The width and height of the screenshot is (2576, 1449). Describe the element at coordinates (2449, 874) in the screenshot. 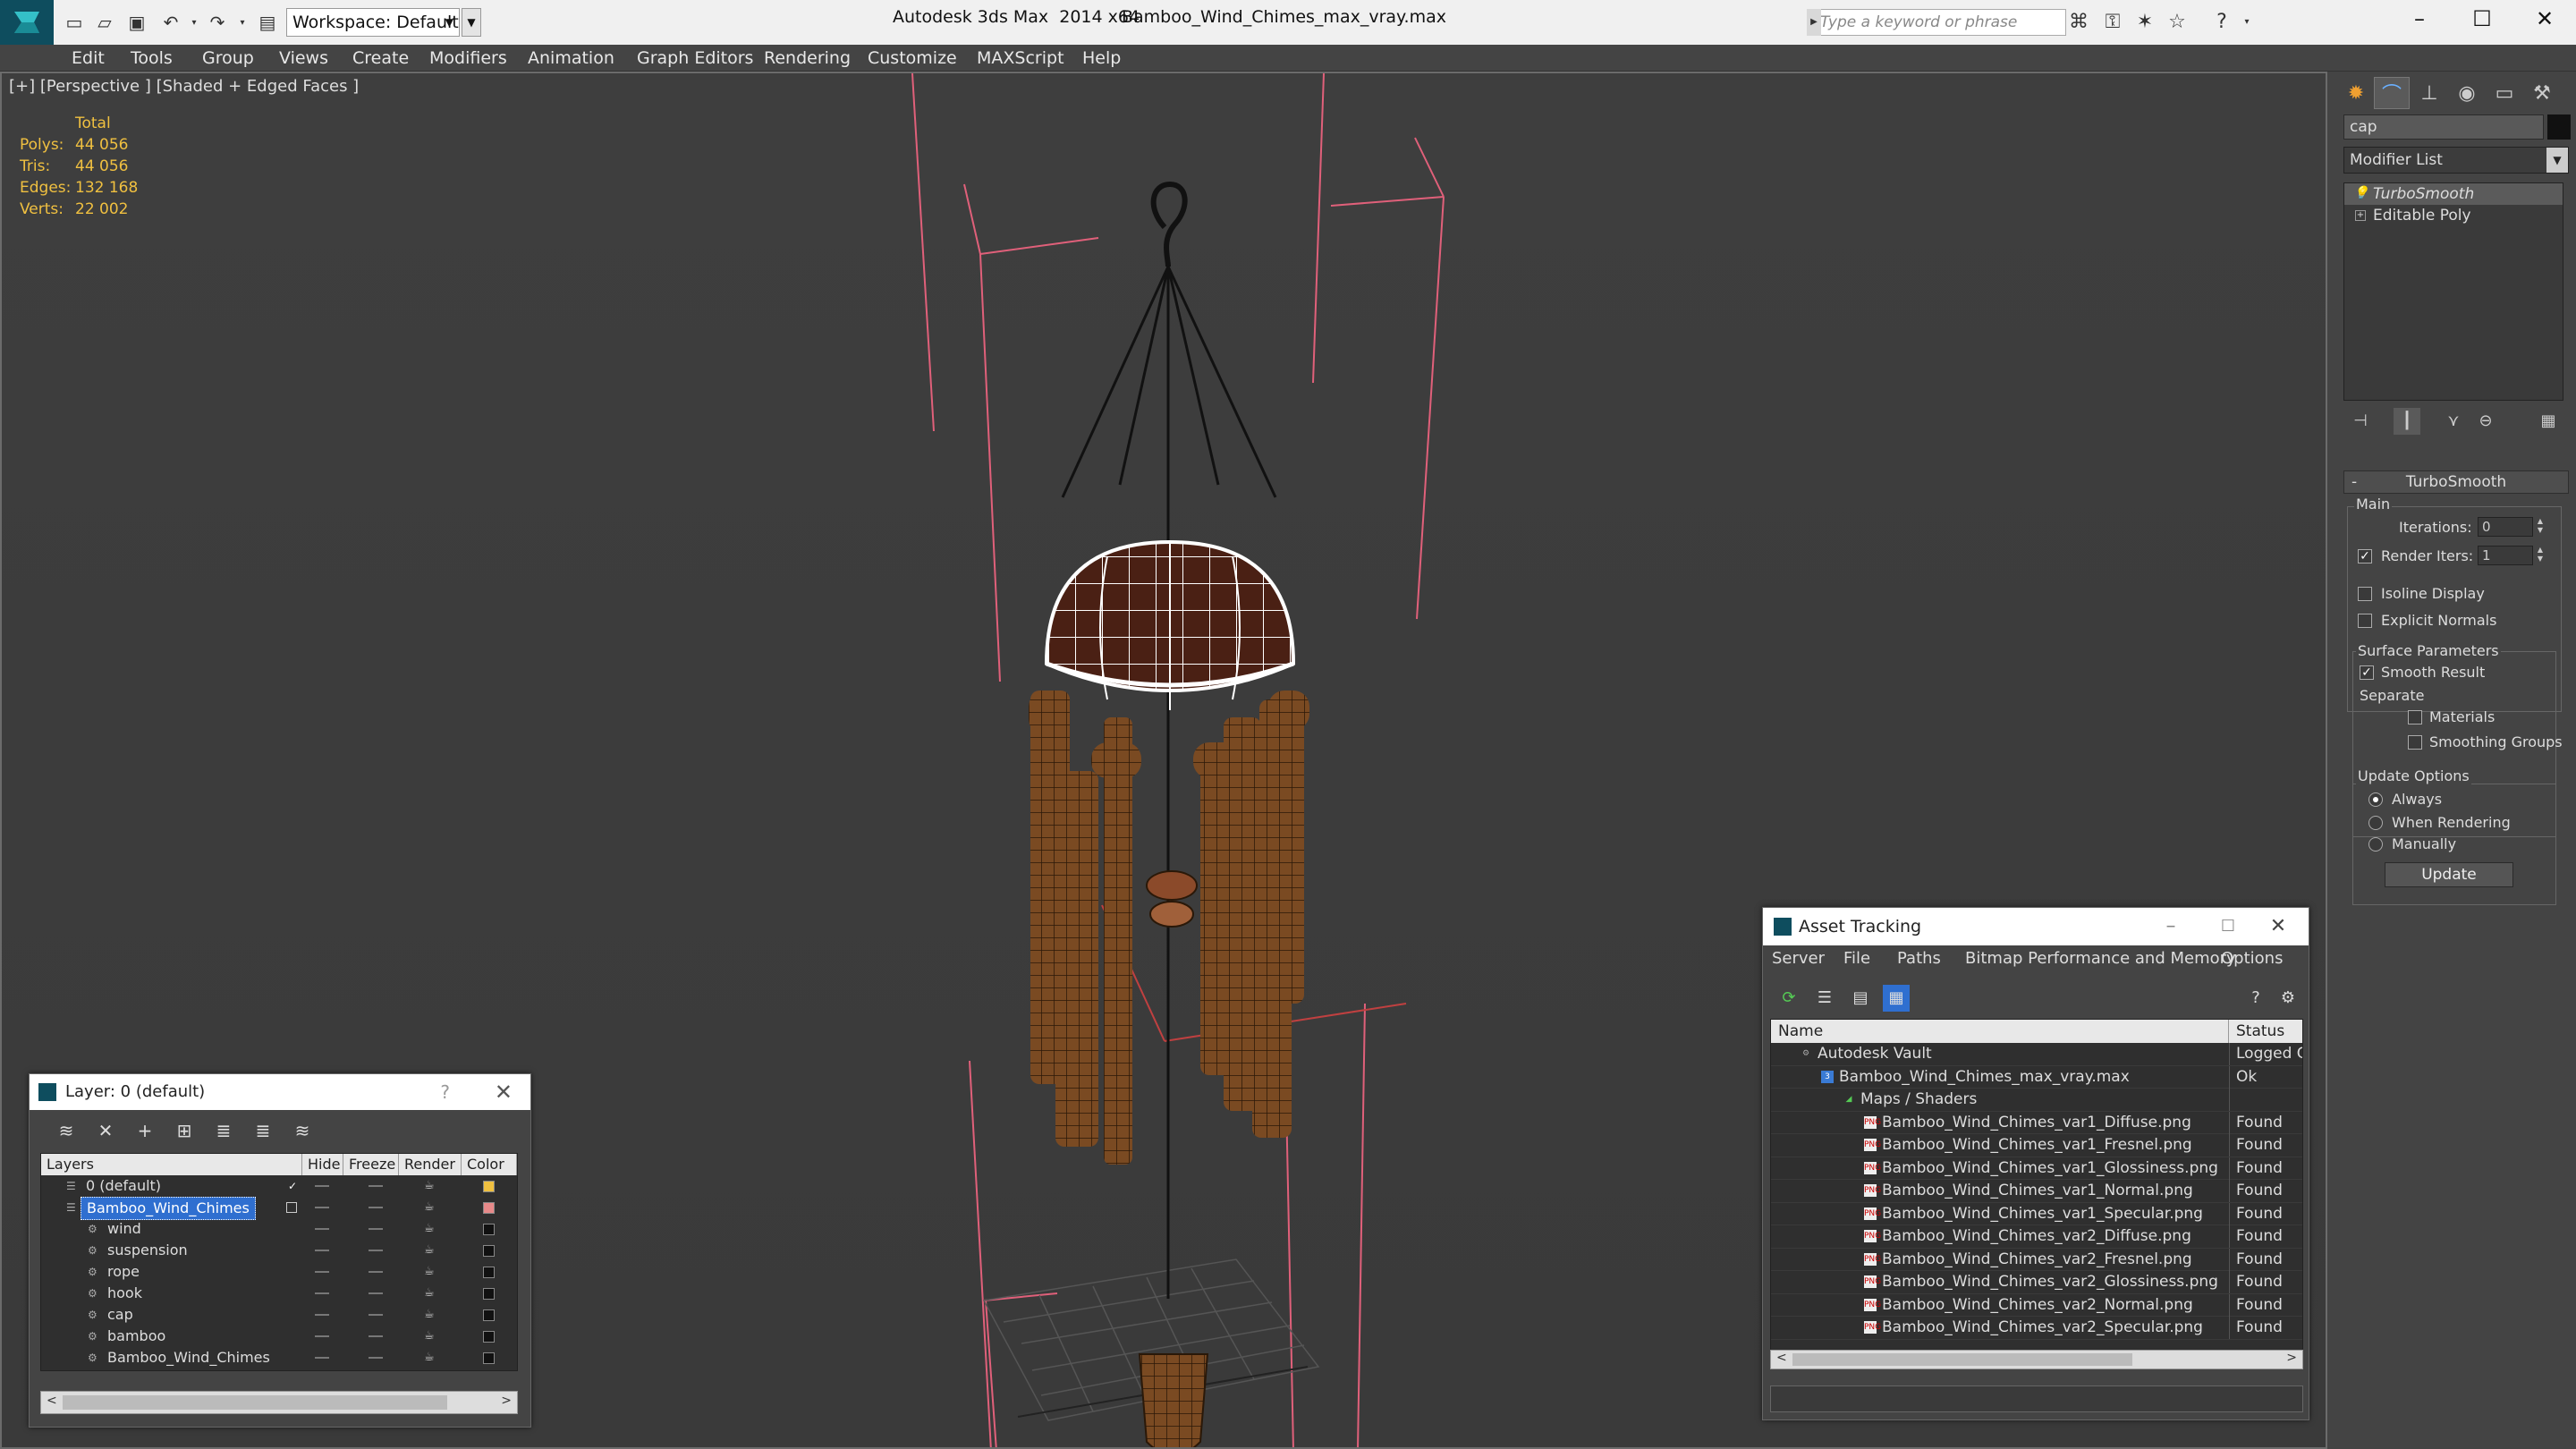

I see `update-button: Update` at that location.